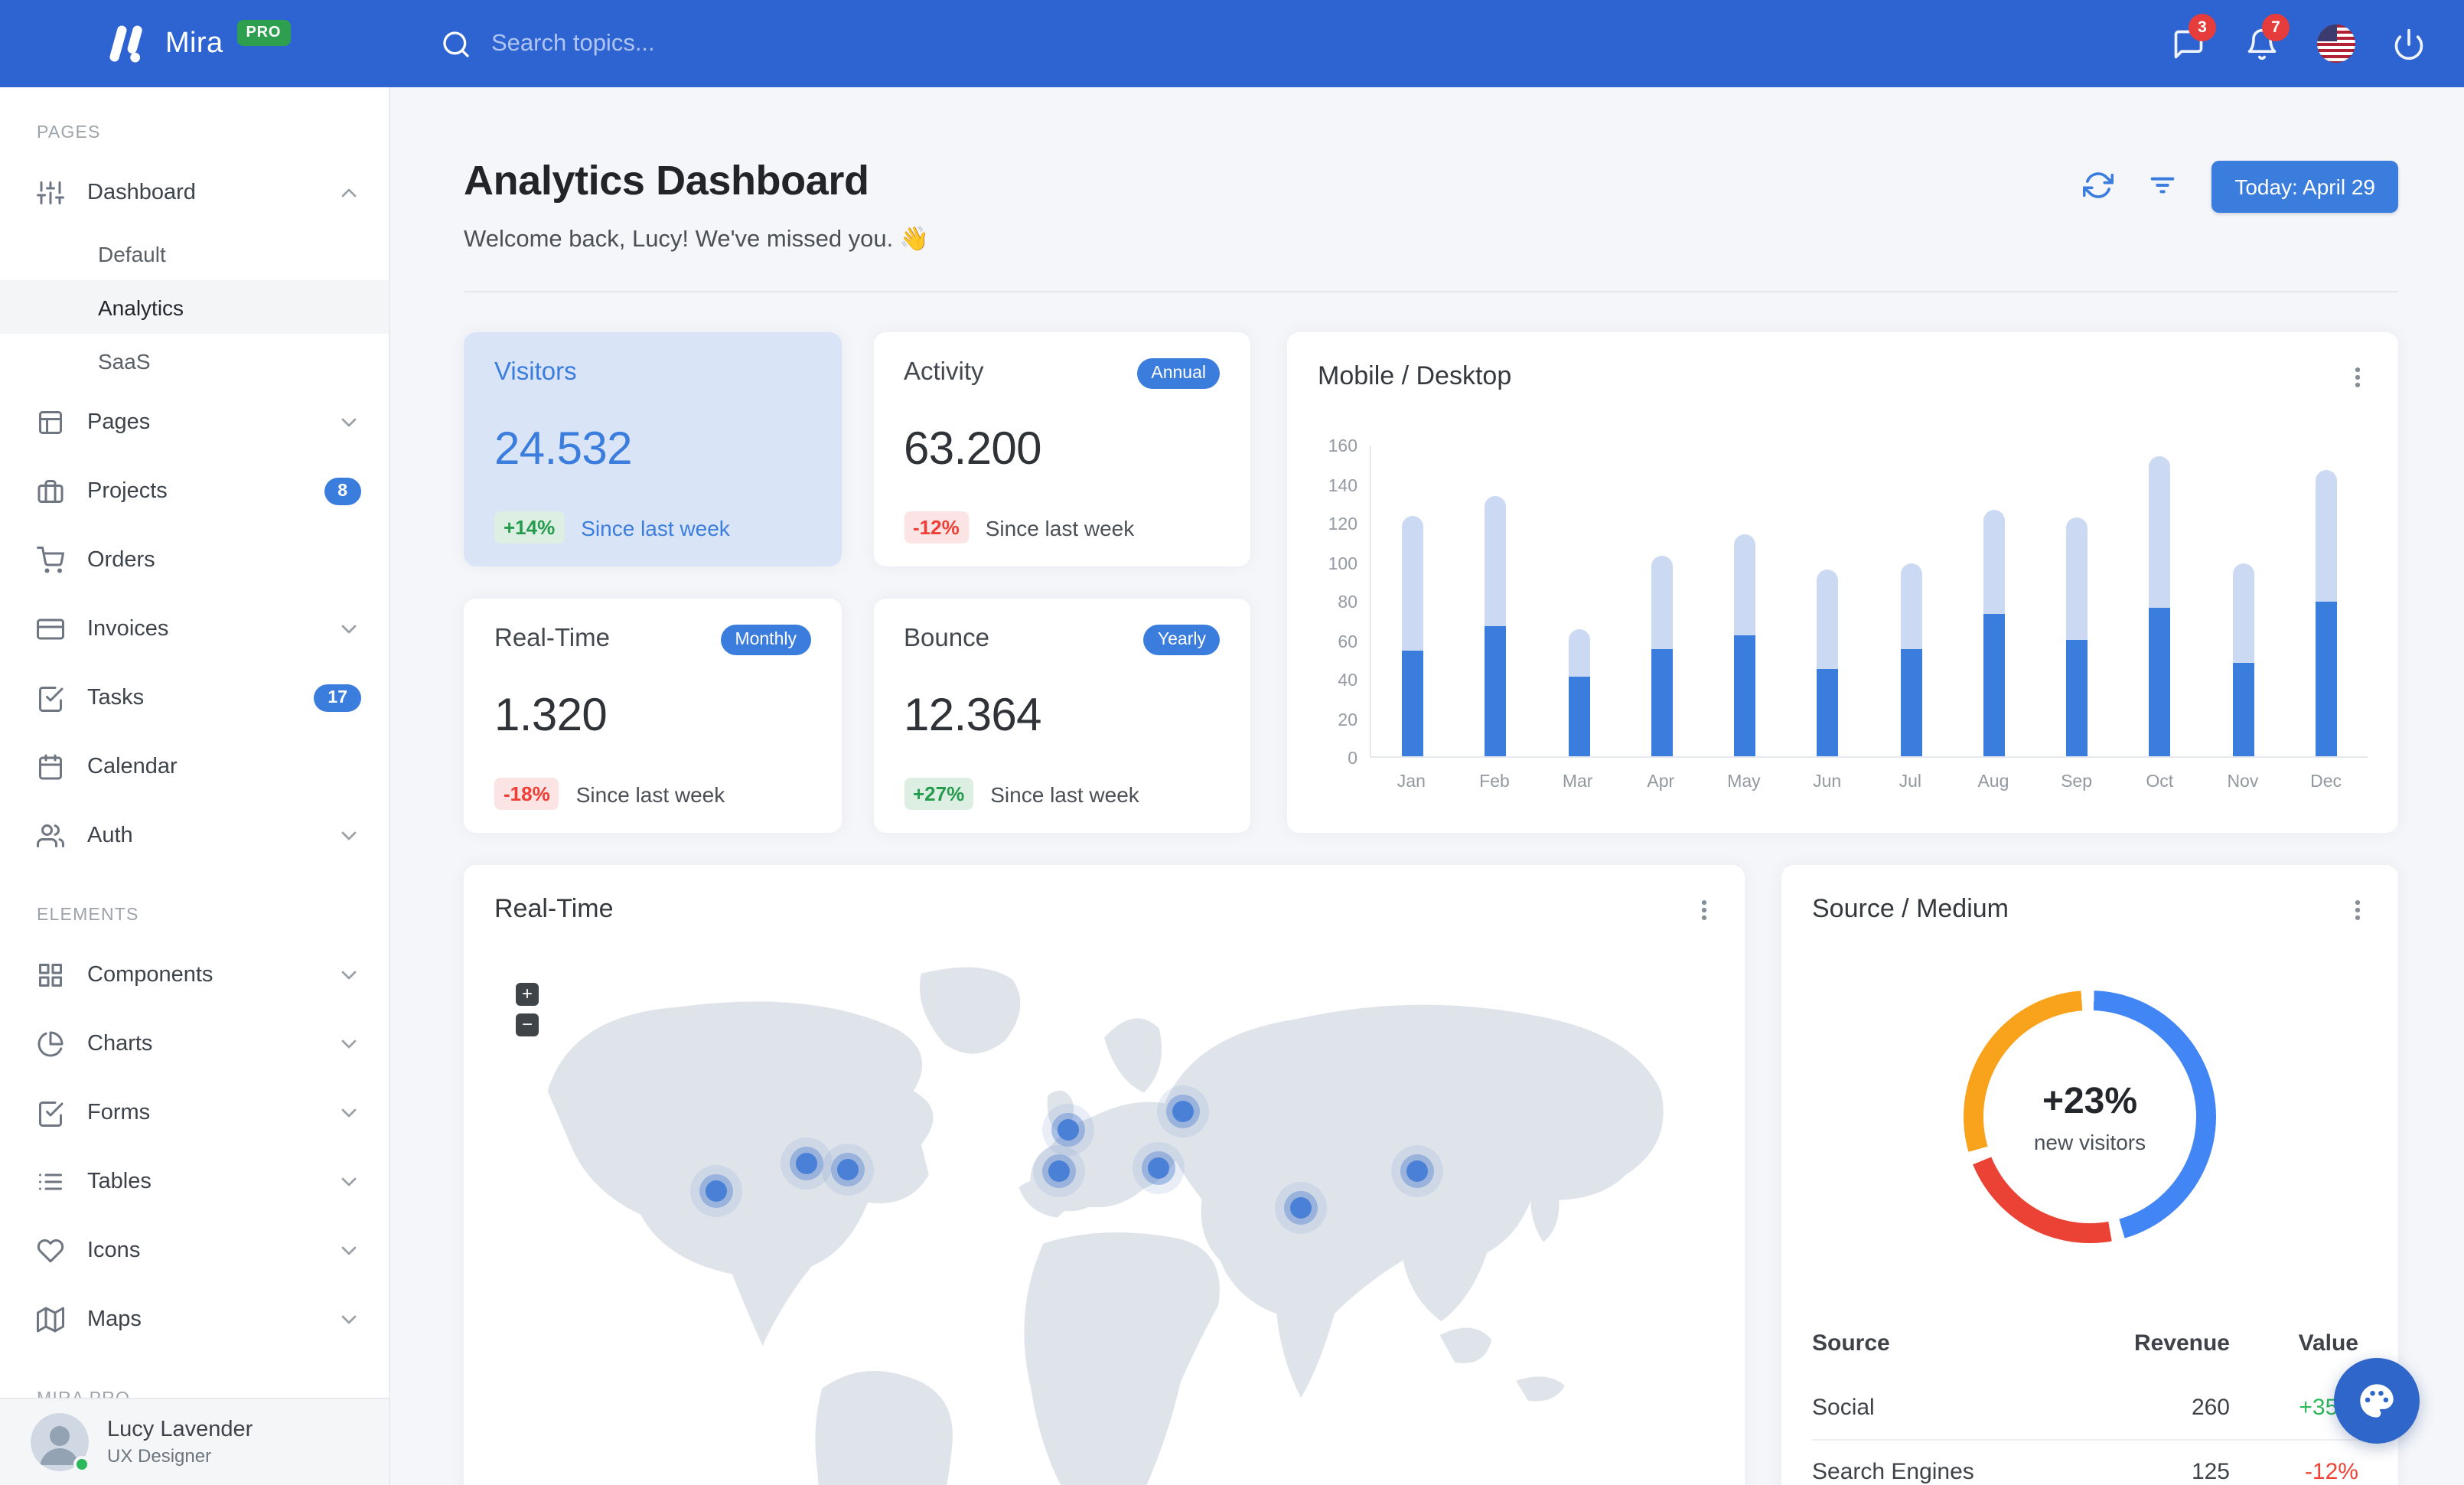 The height and width of the screenshot is (1485, 2464). Describe the element at coordinates (194, 307) in the screenshot. I see `sidebar-subitem-analytics: Analytics` at that location.